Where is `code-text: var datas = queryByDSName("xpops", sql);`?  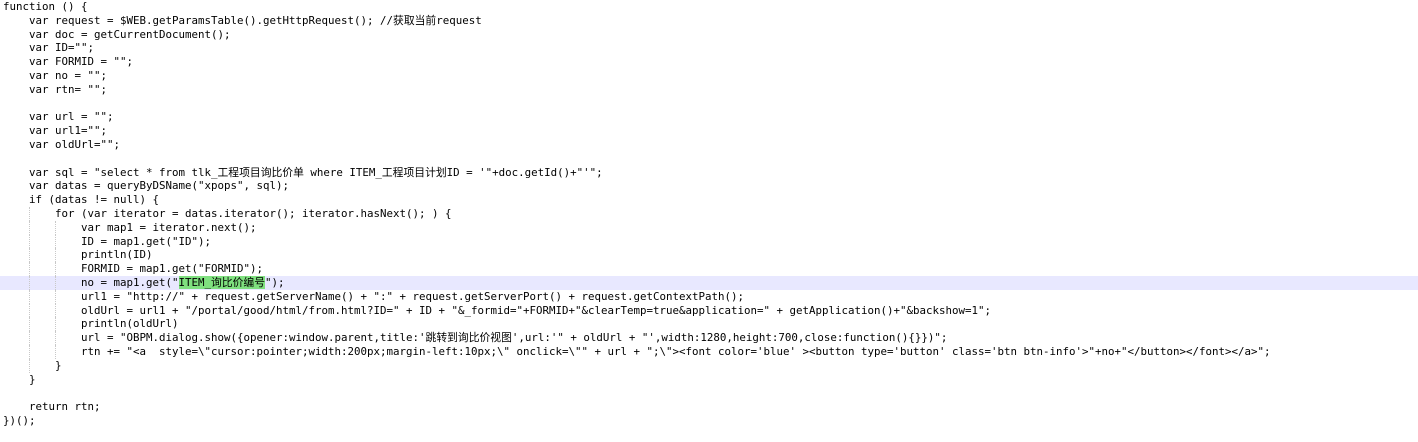
code-text: var datas = queryByDSName("xpops", sql); is located at coordinates (146, 186).